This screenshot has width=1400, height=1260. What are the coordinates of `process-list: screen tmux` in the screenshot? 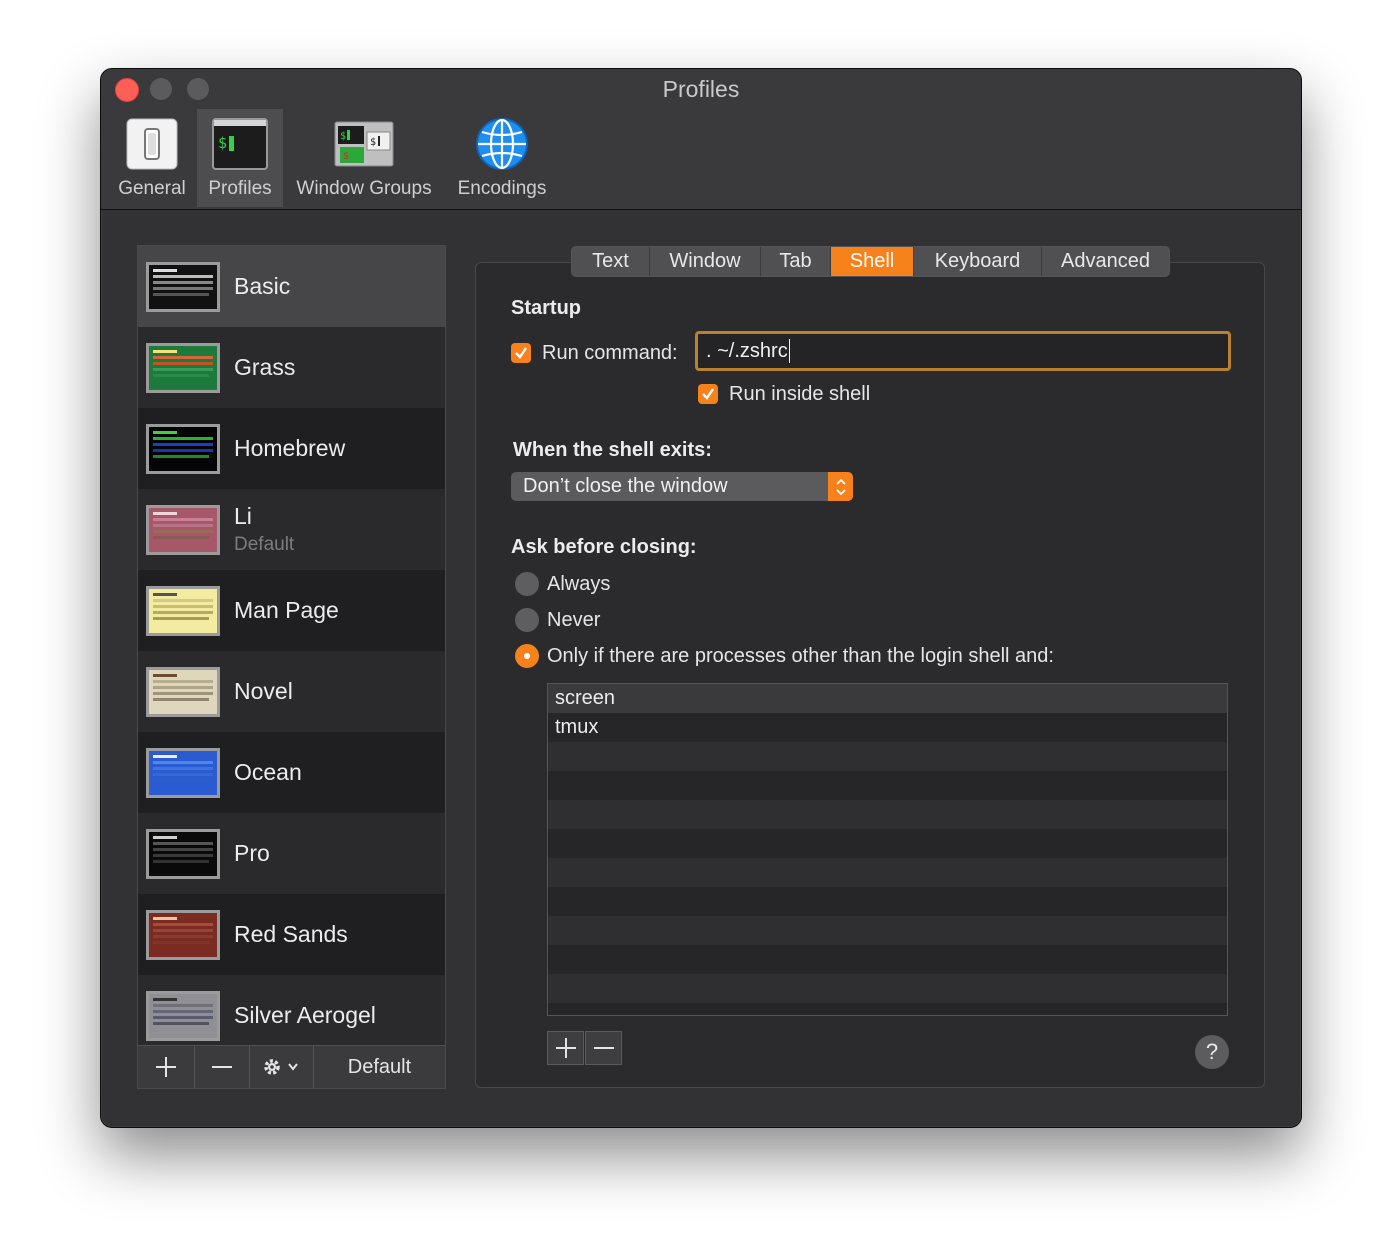 It's located at (887, 849).